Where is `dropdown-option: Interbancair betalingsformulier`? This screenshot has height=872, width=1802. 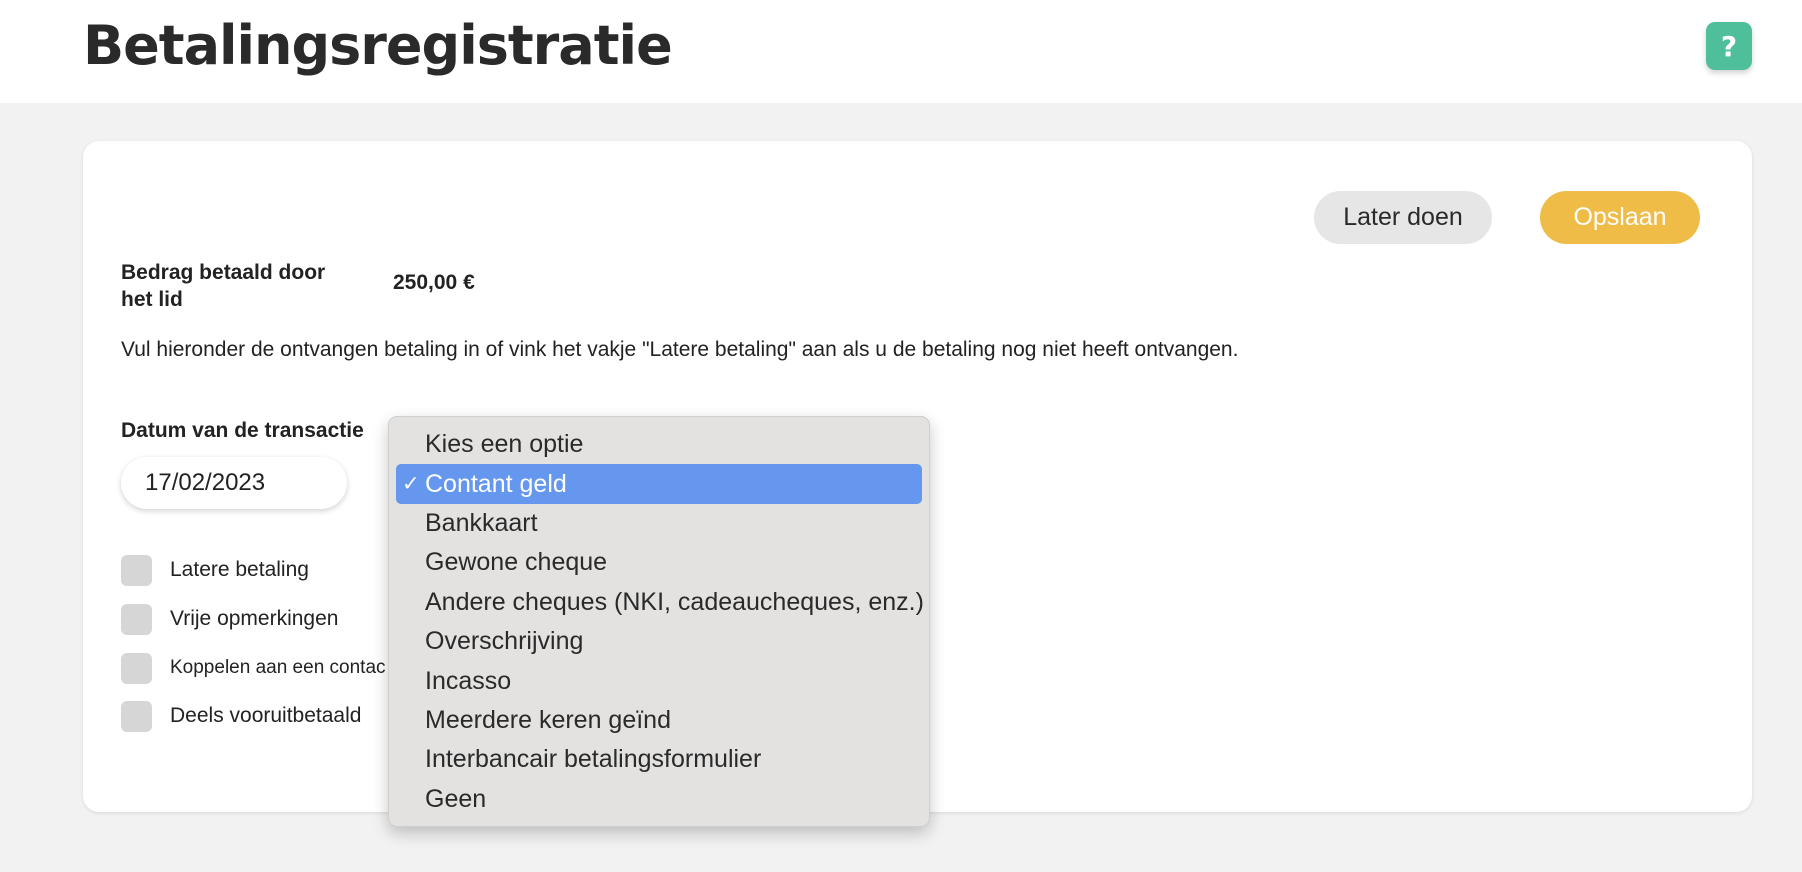
dropdown-option: Interbancair betalingsformulier is located at coordinates (659, 759).